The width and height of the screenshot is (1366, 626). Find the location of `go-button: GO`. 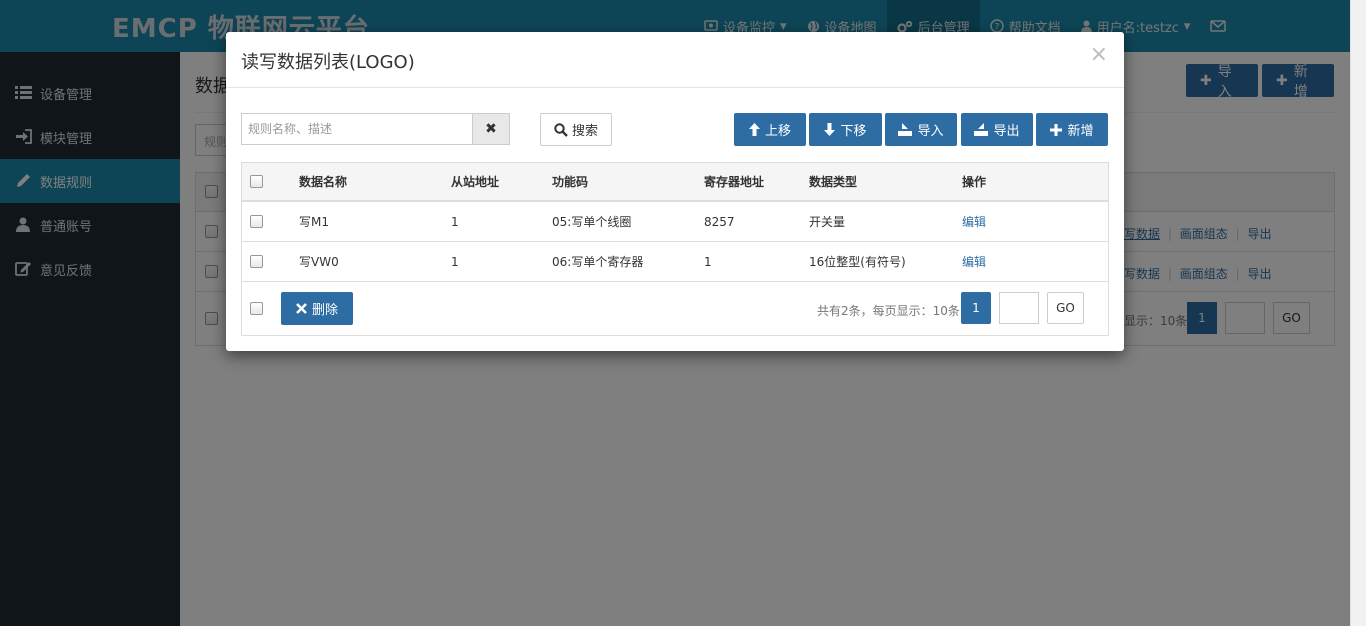

go-button: GO is located at coordinates (1065, 308).